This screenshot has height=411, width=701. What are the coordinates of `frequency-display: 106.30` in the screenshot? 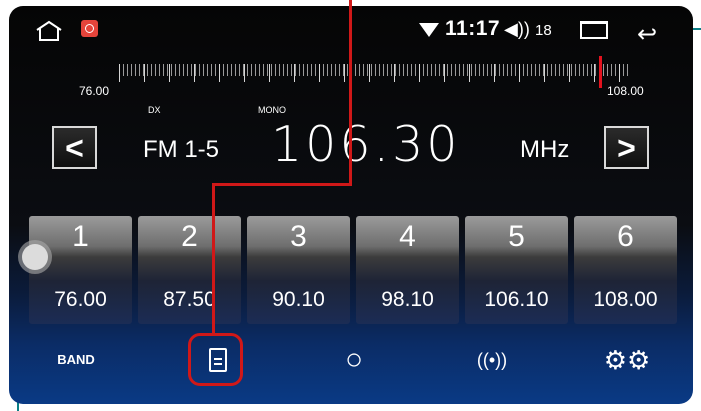 It's located at (366, 144).